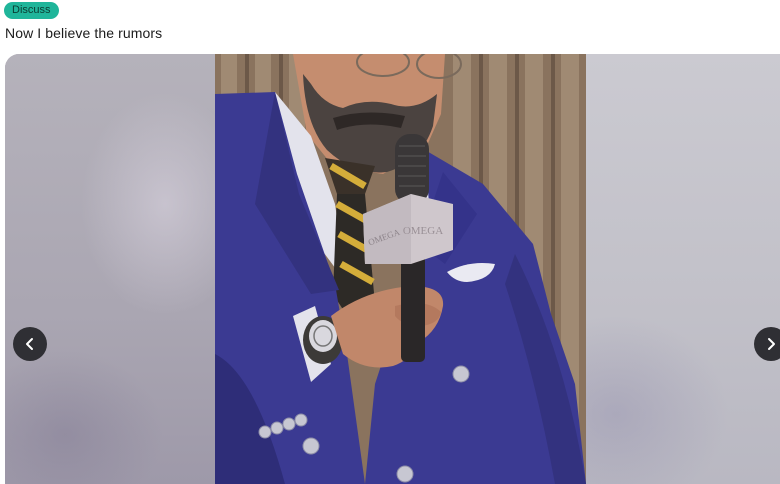 This screenshot has width=780, height=484. What do you see at coordinates (31, 10) in the screenshot?
I see `post-flair-badge: Discuss` at bounding box center [31, 10].